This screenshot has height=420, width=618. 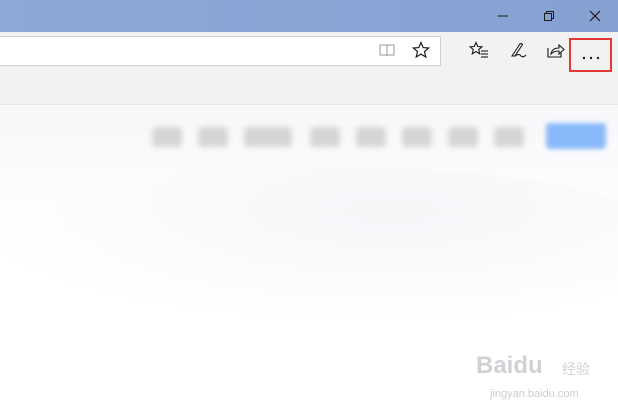 I want to click on watermark: Baidu 经验 jingyan.baidu.com, so click(x=541, y=382).